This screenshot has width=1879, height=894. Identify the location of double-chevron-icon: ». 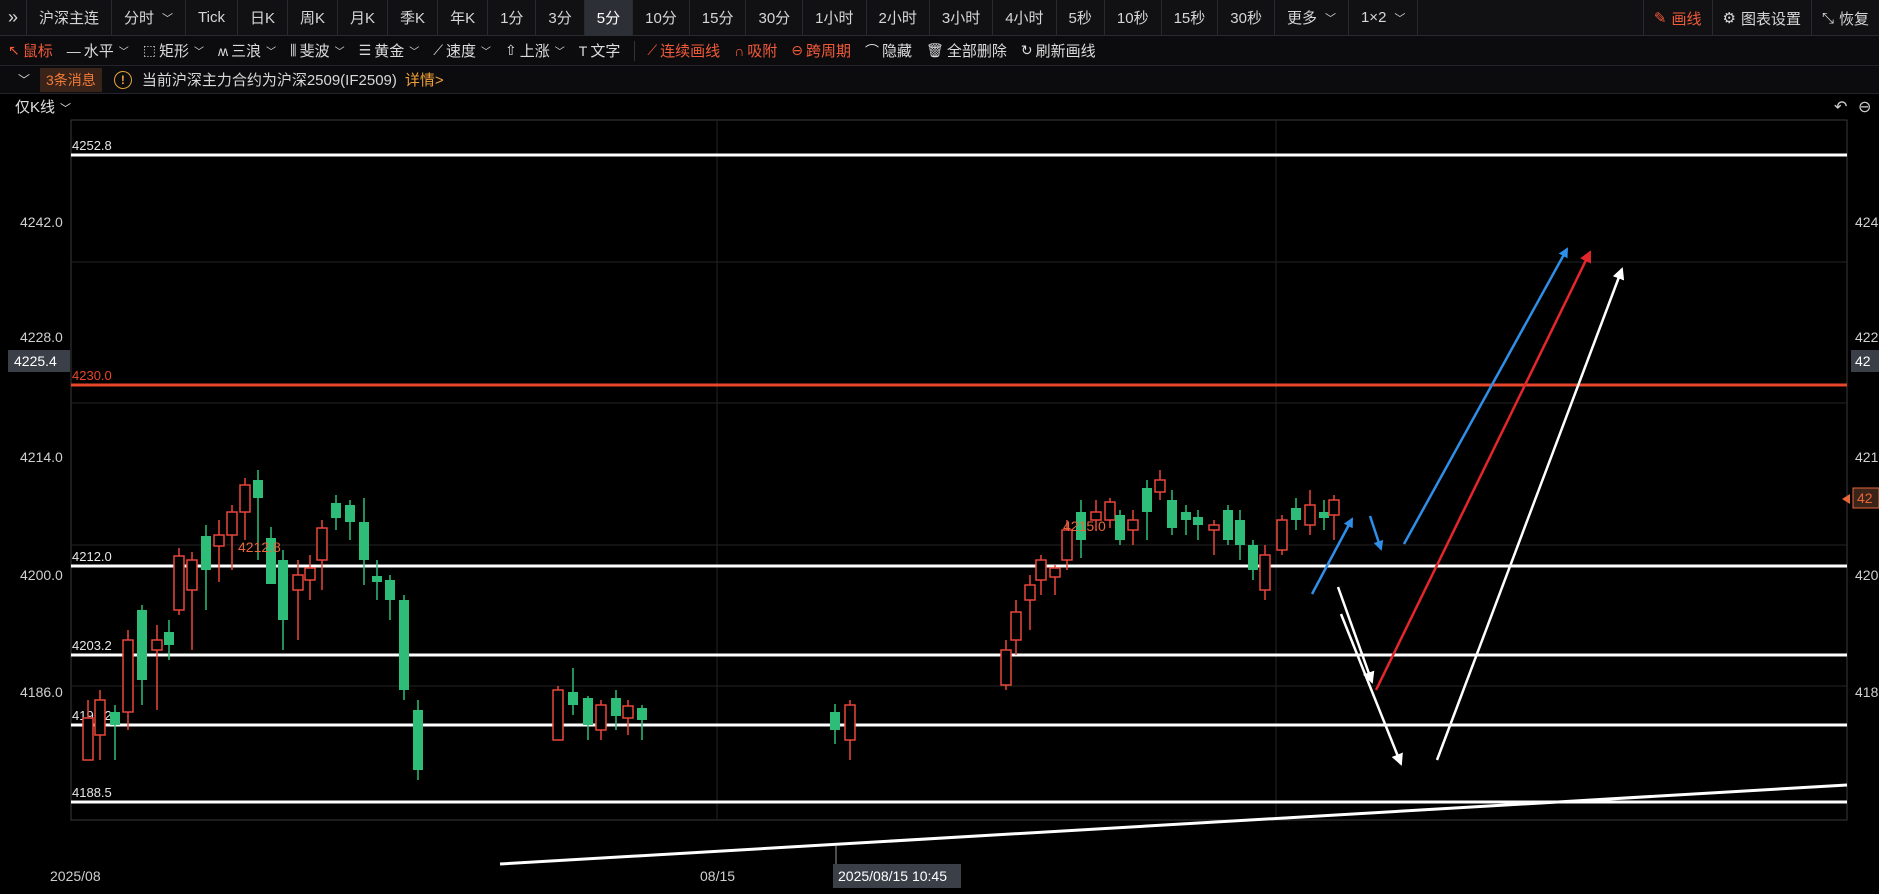
(13, 17).